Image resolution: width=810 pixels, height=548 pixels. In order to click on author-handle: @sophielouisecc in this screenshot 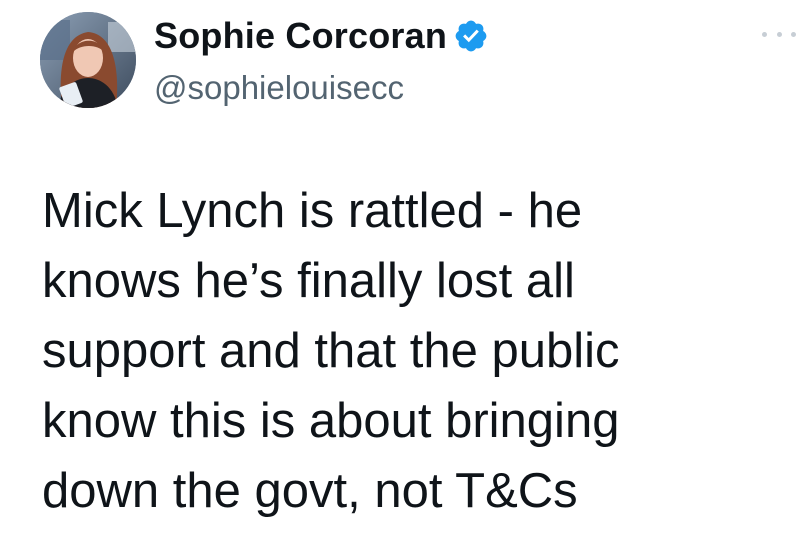, I will do `click(279, 88)`.